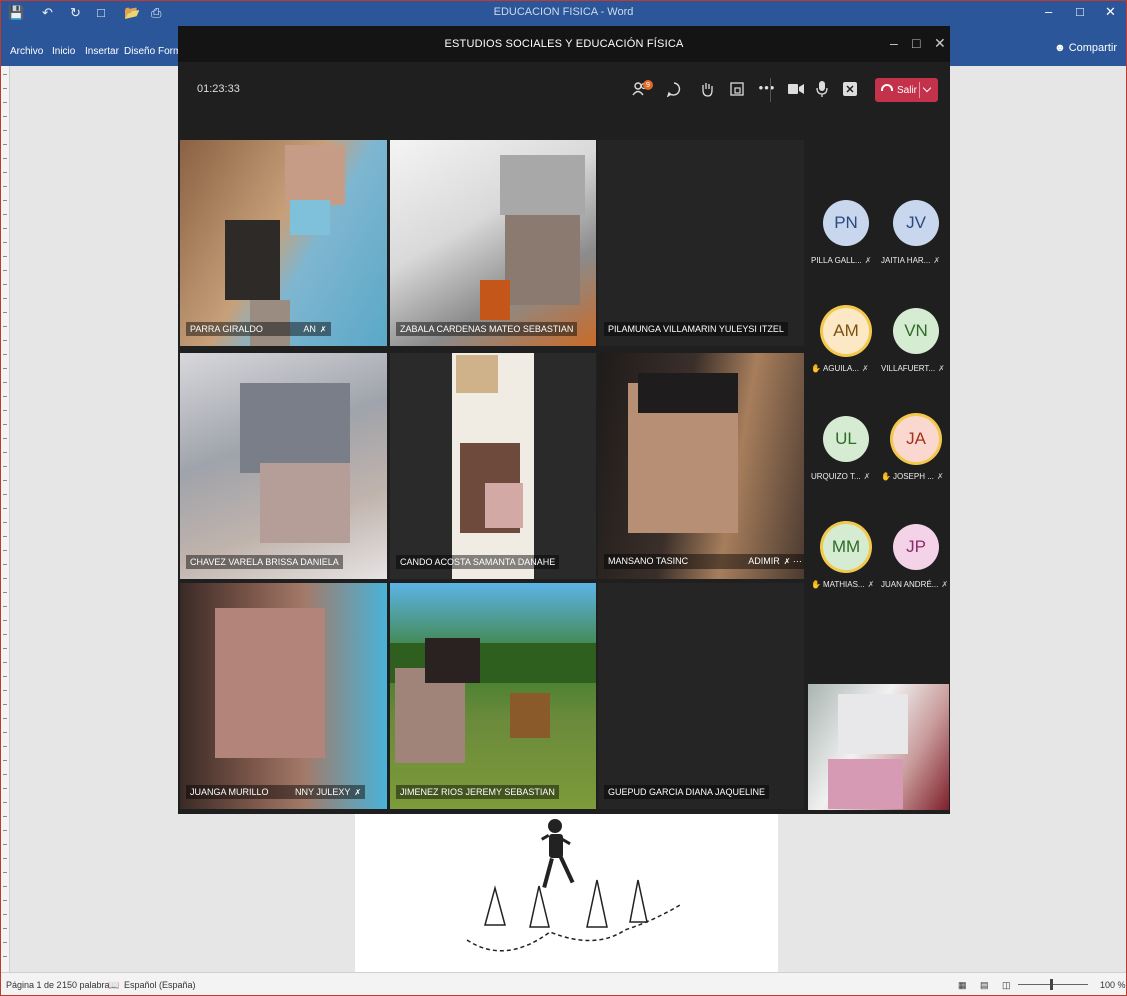  I want to click on roster-name: Juan André... ✗, so click(916, 584).